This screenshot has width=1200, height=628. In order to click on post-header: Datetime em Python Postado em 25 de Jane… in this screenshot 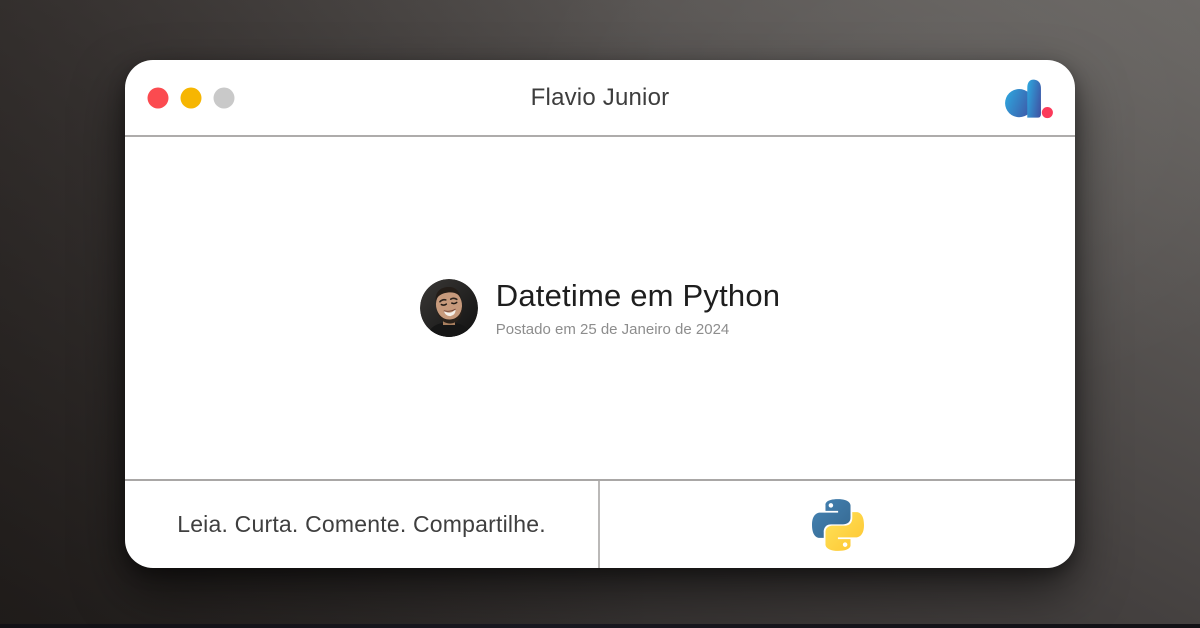, I will do `click(599, 308)`.